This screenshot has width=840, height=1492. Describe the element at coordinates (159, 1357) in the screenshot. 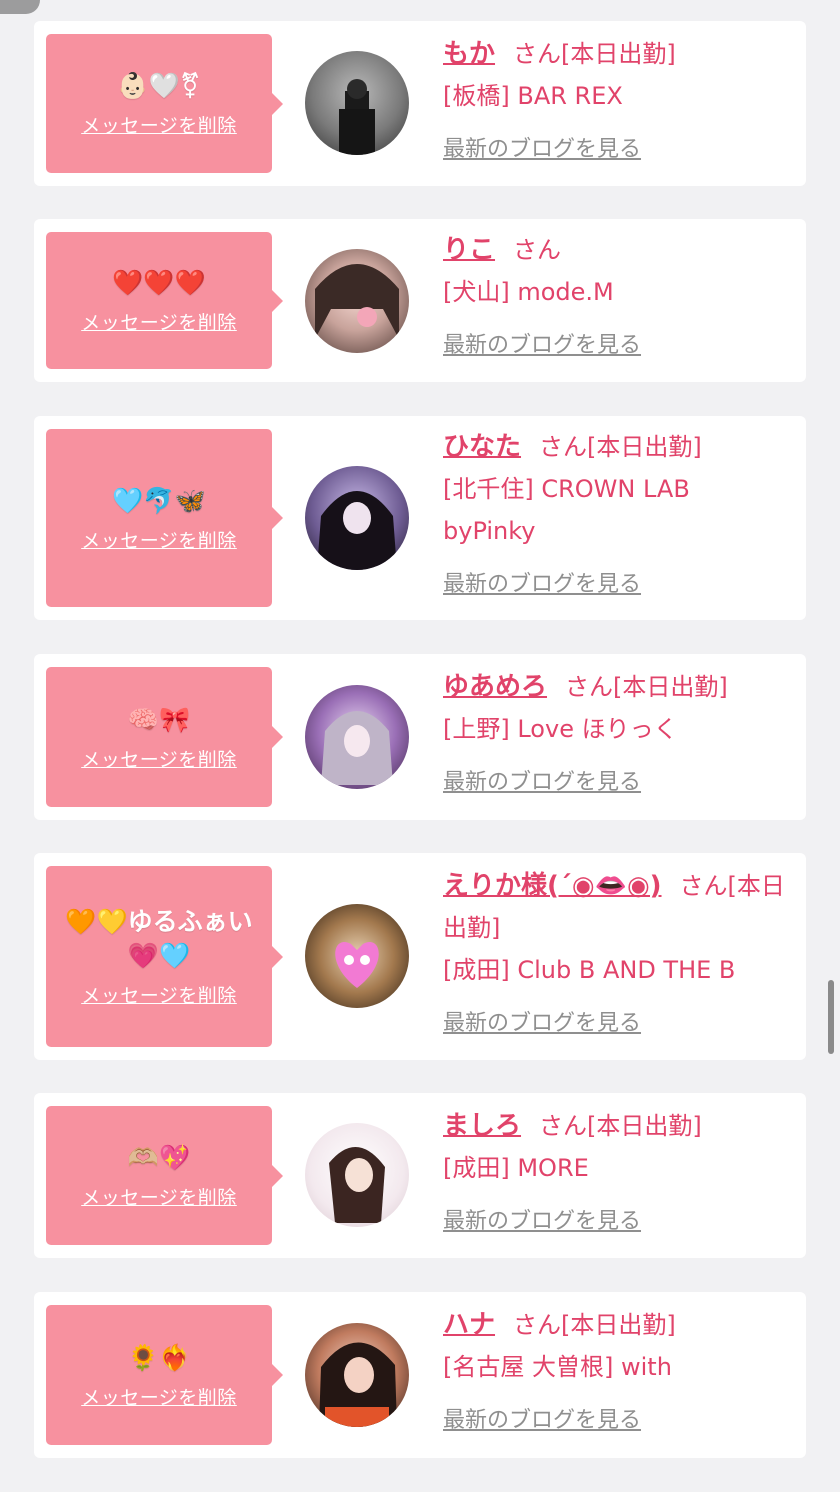

I see `message-text: 🌻❤️‍🔥` at that location.